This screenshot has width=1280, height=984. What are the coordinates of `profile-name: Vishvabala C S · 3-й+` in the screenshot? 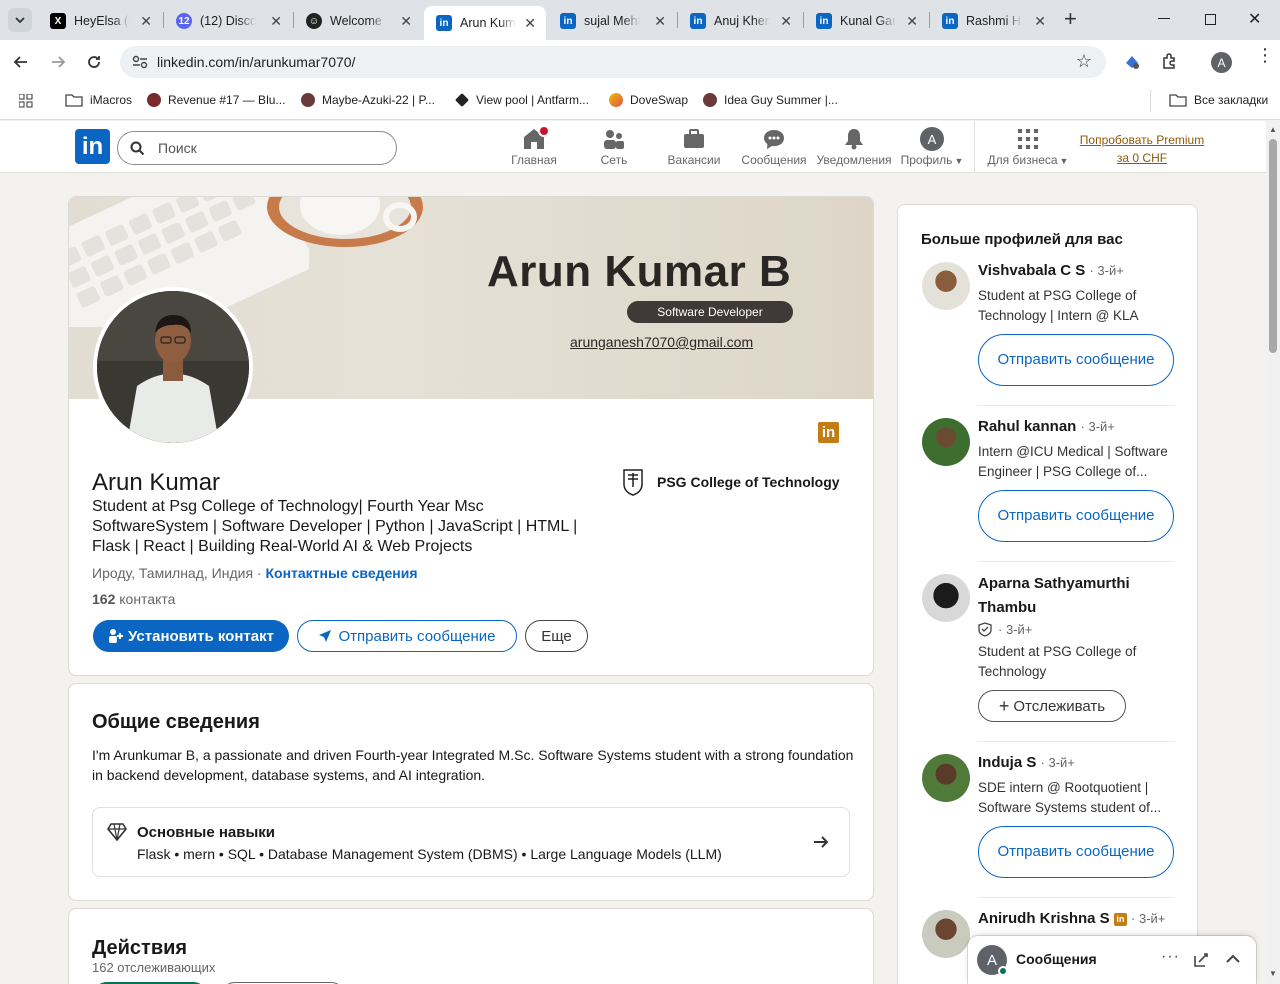 It's located at (1051, 270).